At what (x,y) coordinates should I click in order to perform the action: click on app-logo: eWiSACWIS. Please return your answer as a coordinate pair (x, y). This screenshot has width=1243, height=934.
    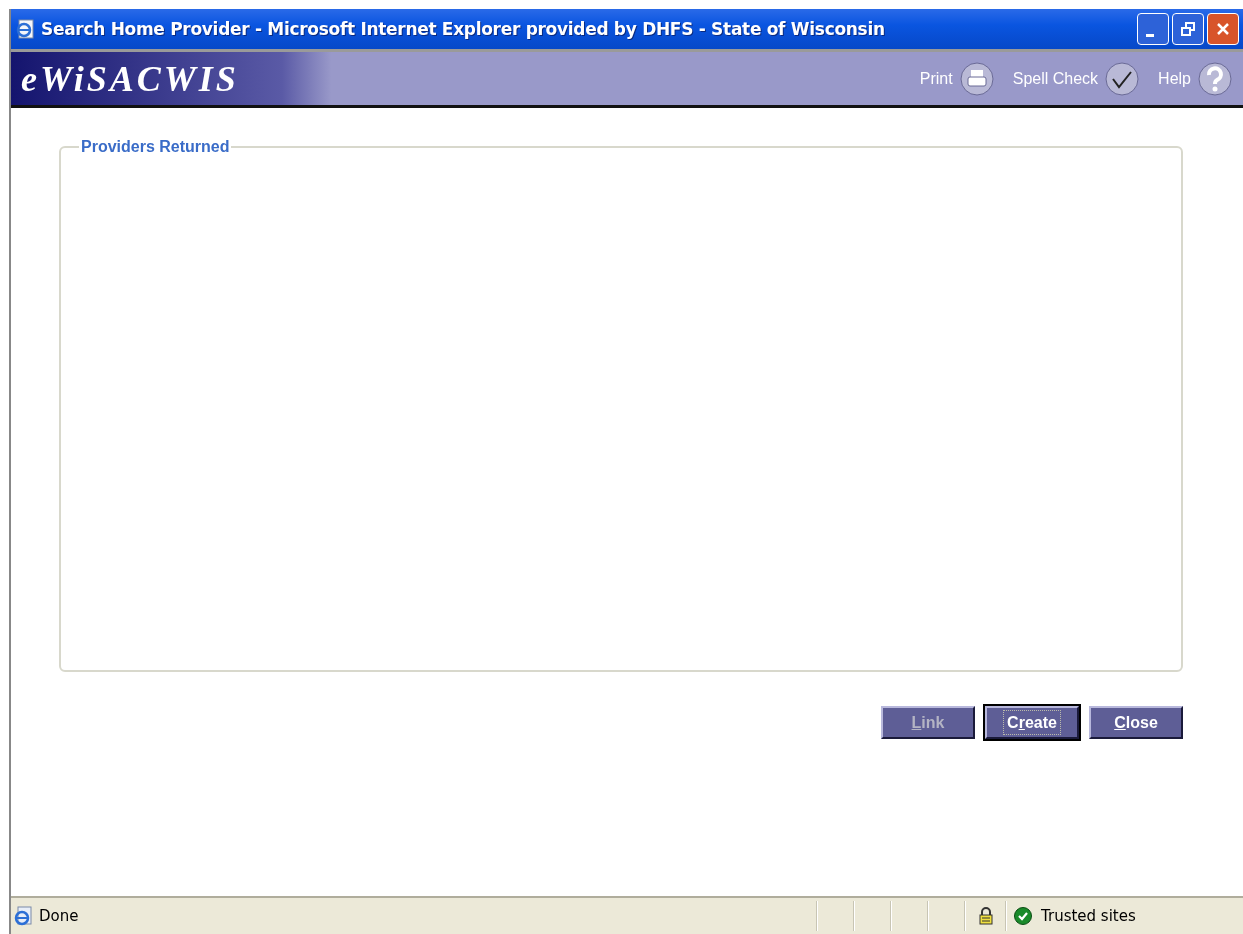
    Looking at the image, I should click on (130, 78).